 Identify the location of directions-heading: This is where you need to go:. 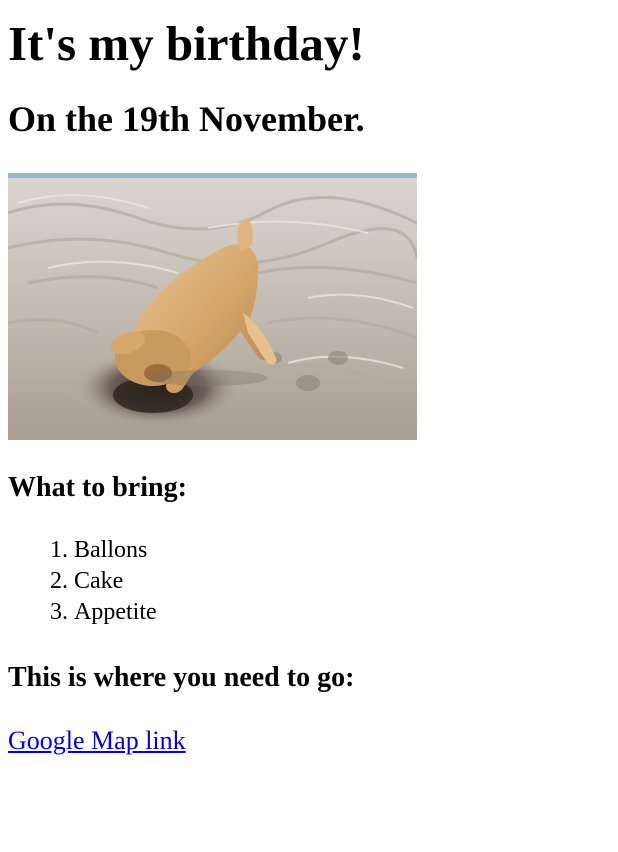
(181, 677).